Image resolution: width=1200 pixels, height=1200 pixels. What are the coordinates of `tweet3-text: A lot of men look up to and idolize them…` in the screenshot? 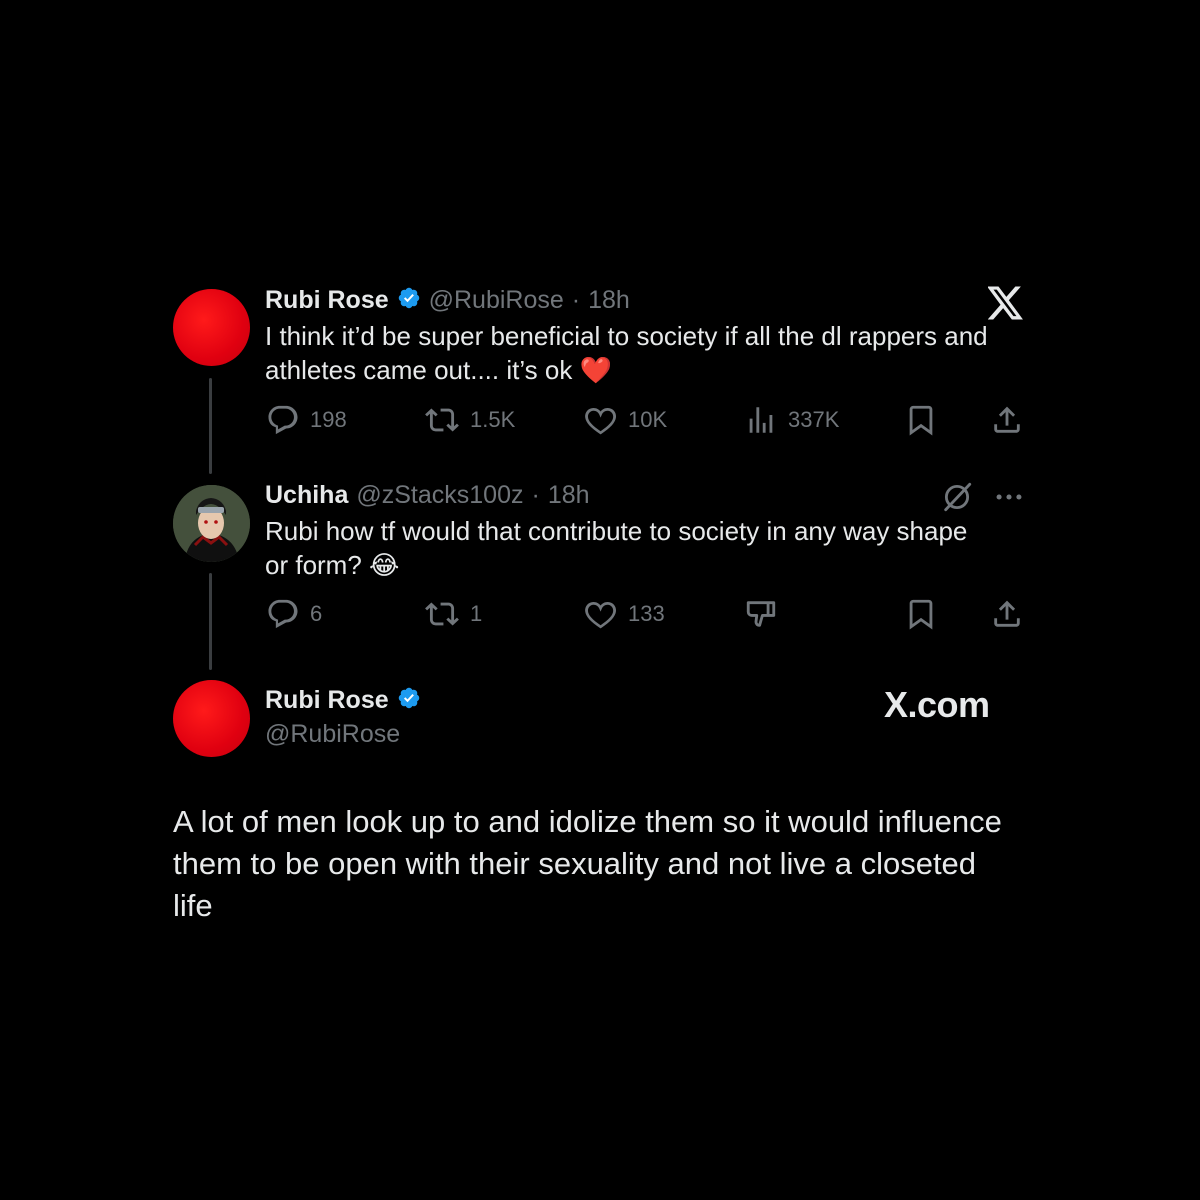 It's located at (623, 864).